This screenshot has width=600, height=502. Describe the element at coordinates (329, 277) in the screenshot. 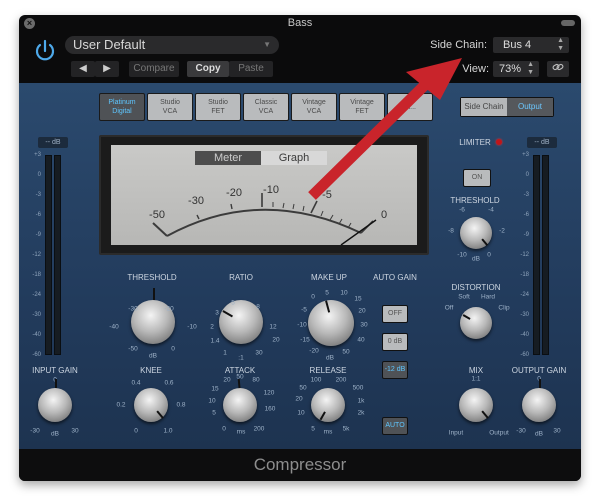

I see `makeup-label: MAKE UP` at that location.